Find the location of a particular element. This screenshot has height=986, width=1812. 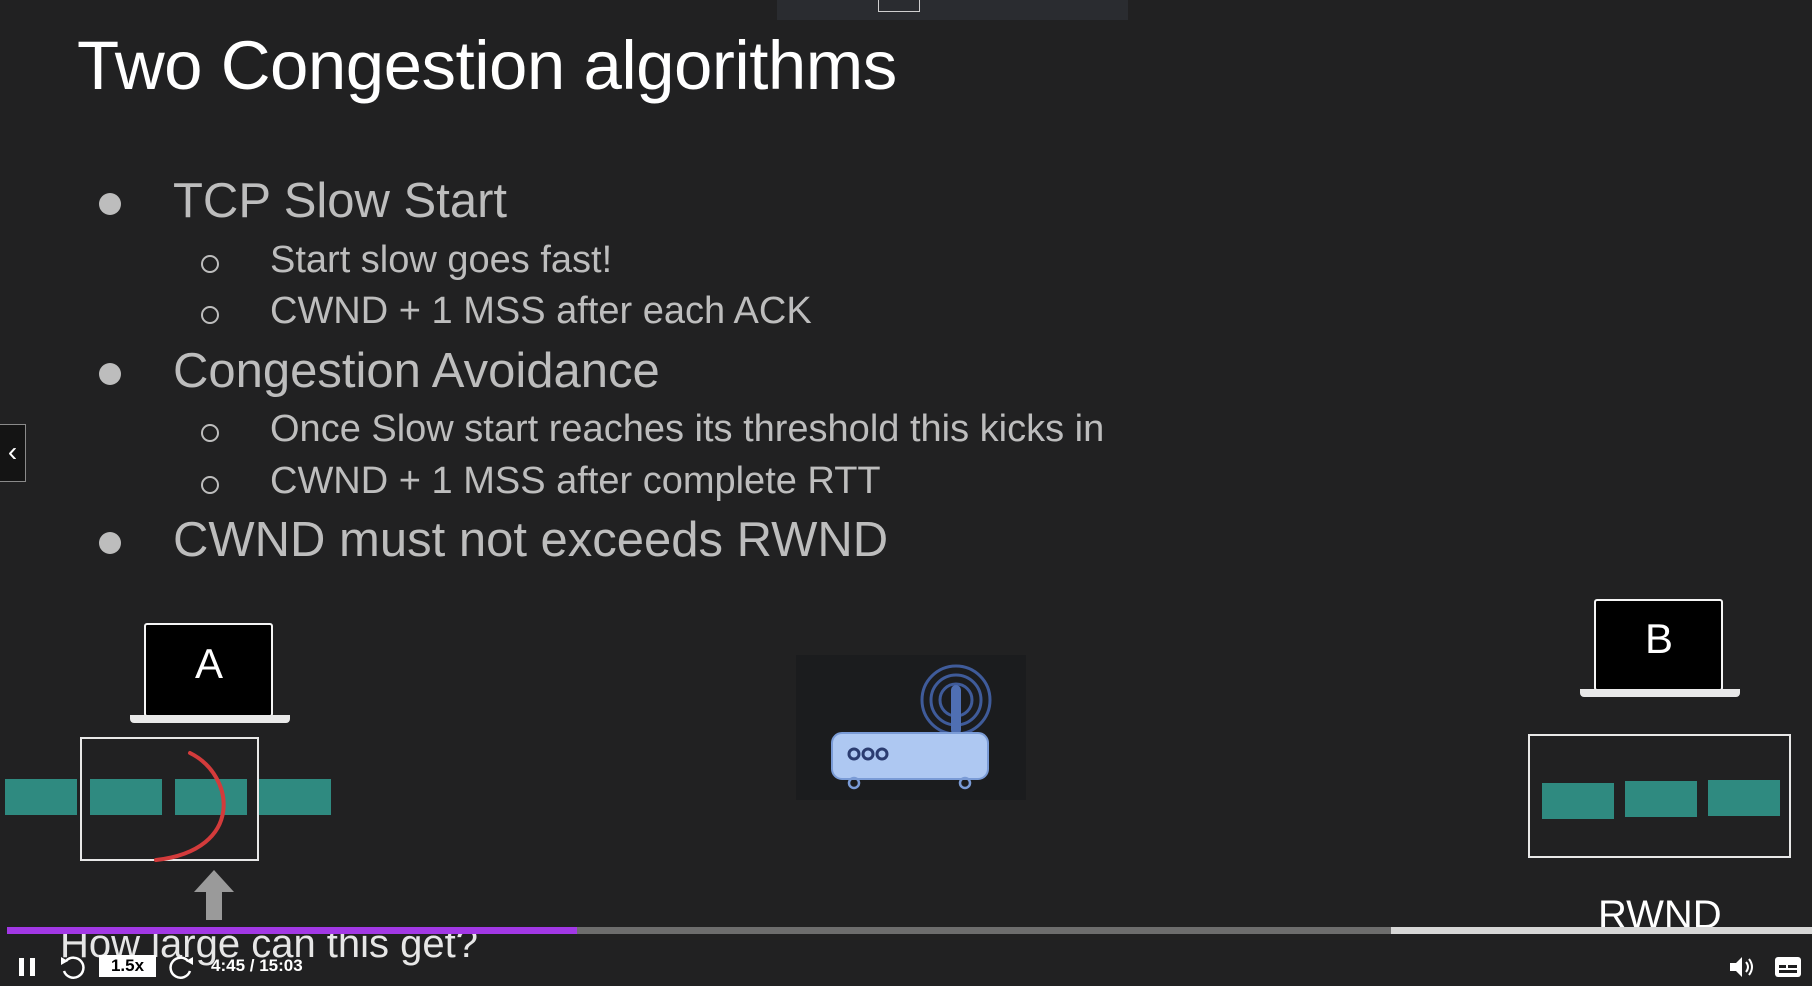

bullet-1-sub-1: Start slow goes fast! is located at coordinates (441, 260).